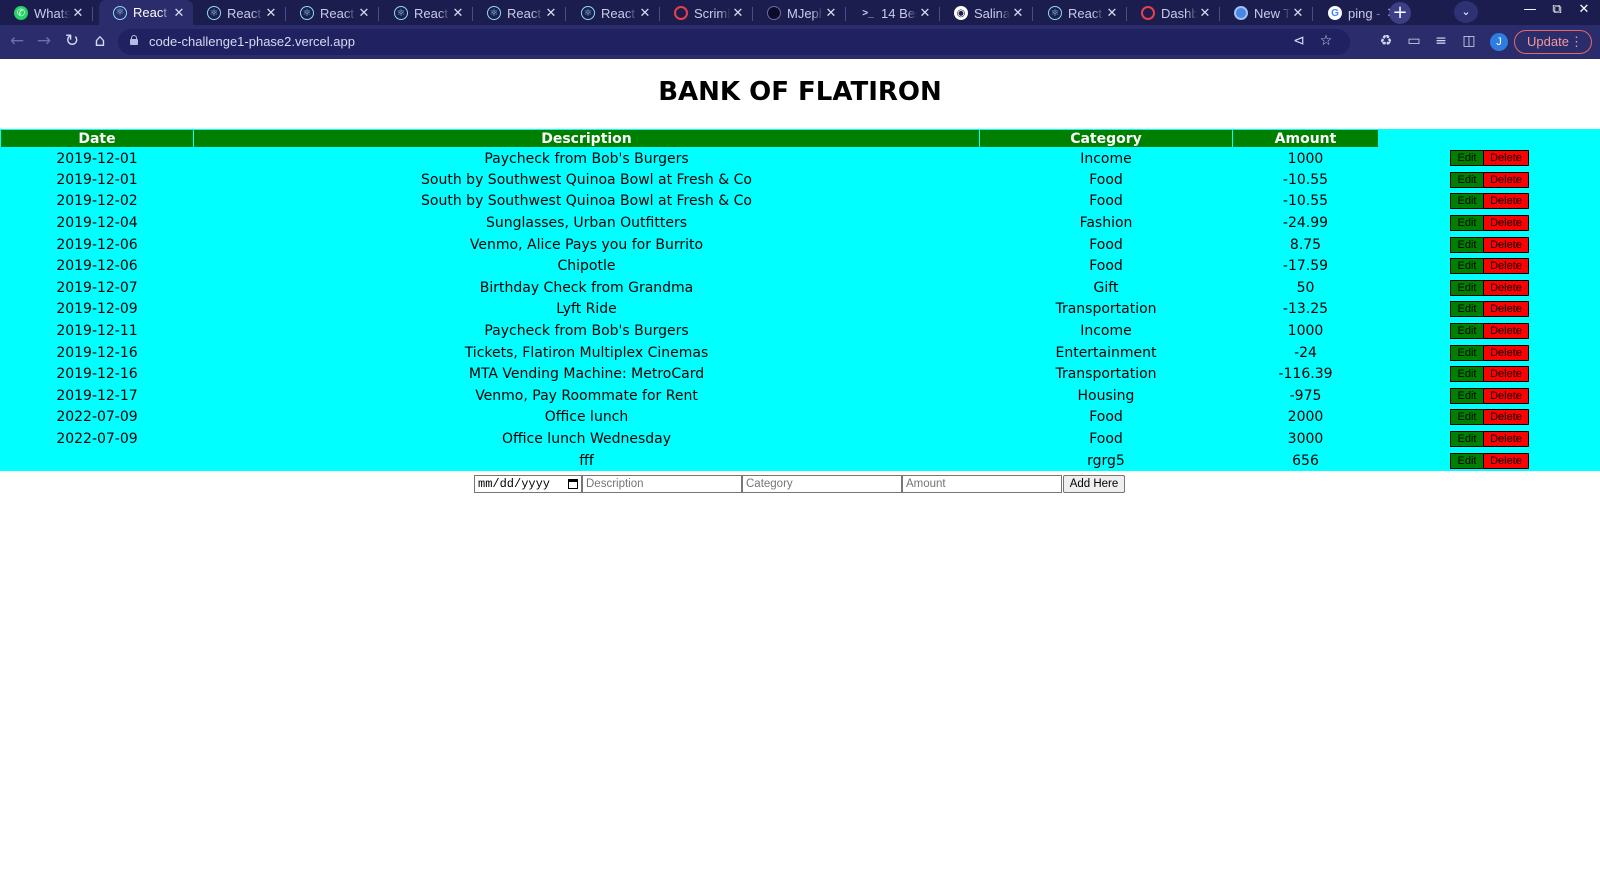 The image size is (1600, 878). I want to click on new-tab-button: +, so click(1400, 13).